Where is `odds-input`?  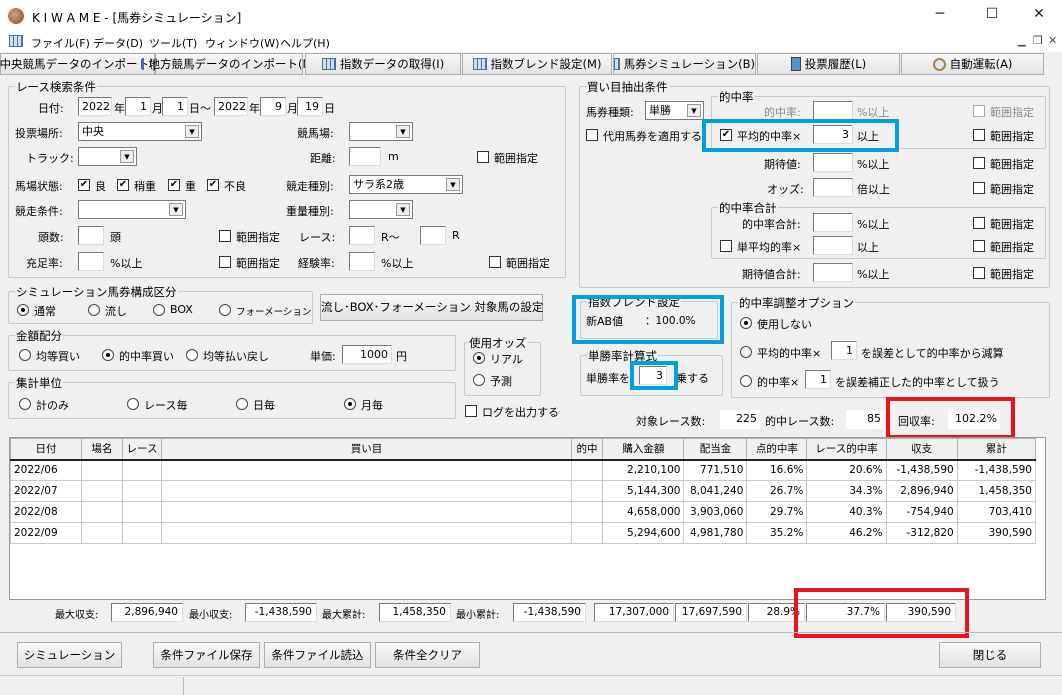
odds-input is located at coordinates (833, 187).